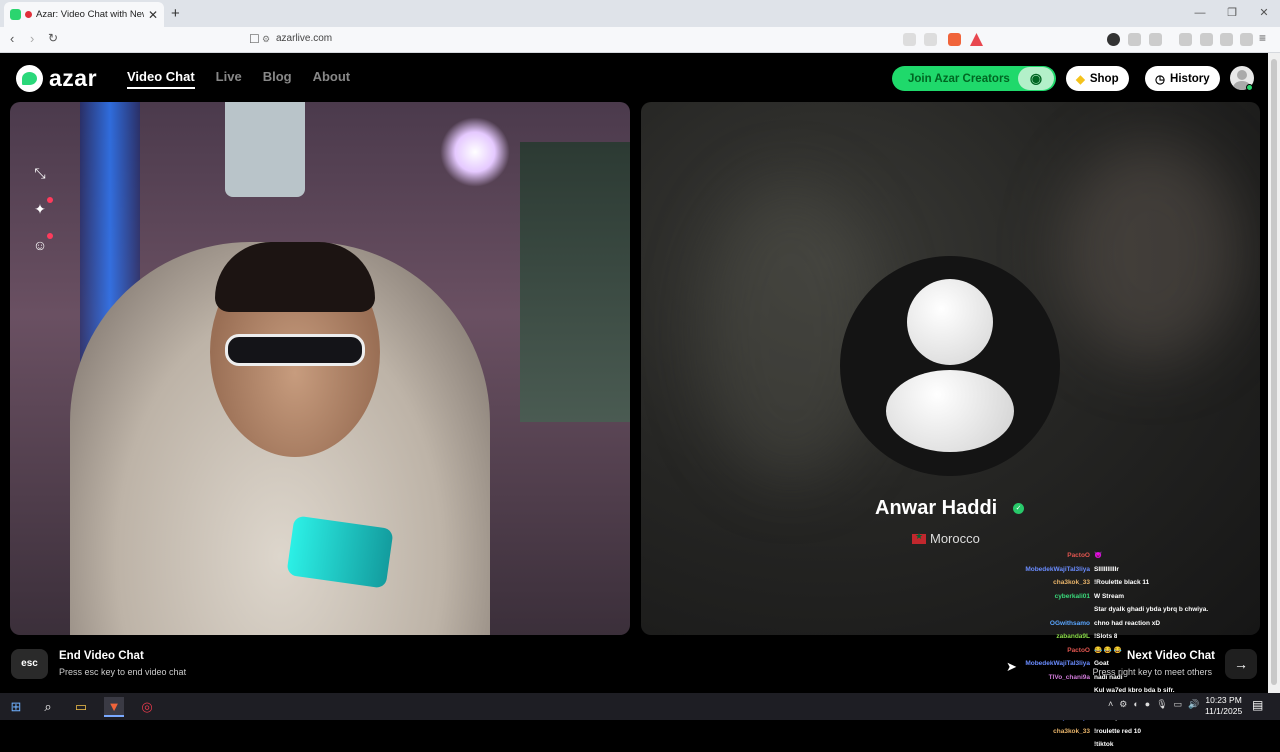 Image resolution: width=1280 pixels, height=752 pixels. What do you see at coordinates (101, 656) in the screenshot?
I see `end-chat-title: End Video Chat` at bounding box center [101, 656].